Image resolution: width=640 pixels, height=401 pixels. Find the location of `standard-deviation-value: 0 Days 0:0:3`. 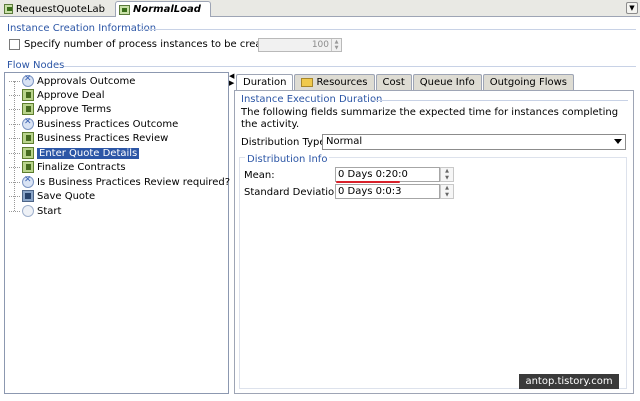

standard-deviation-value: 0 Days 0:0:3 is located at coordinates (370, 191).